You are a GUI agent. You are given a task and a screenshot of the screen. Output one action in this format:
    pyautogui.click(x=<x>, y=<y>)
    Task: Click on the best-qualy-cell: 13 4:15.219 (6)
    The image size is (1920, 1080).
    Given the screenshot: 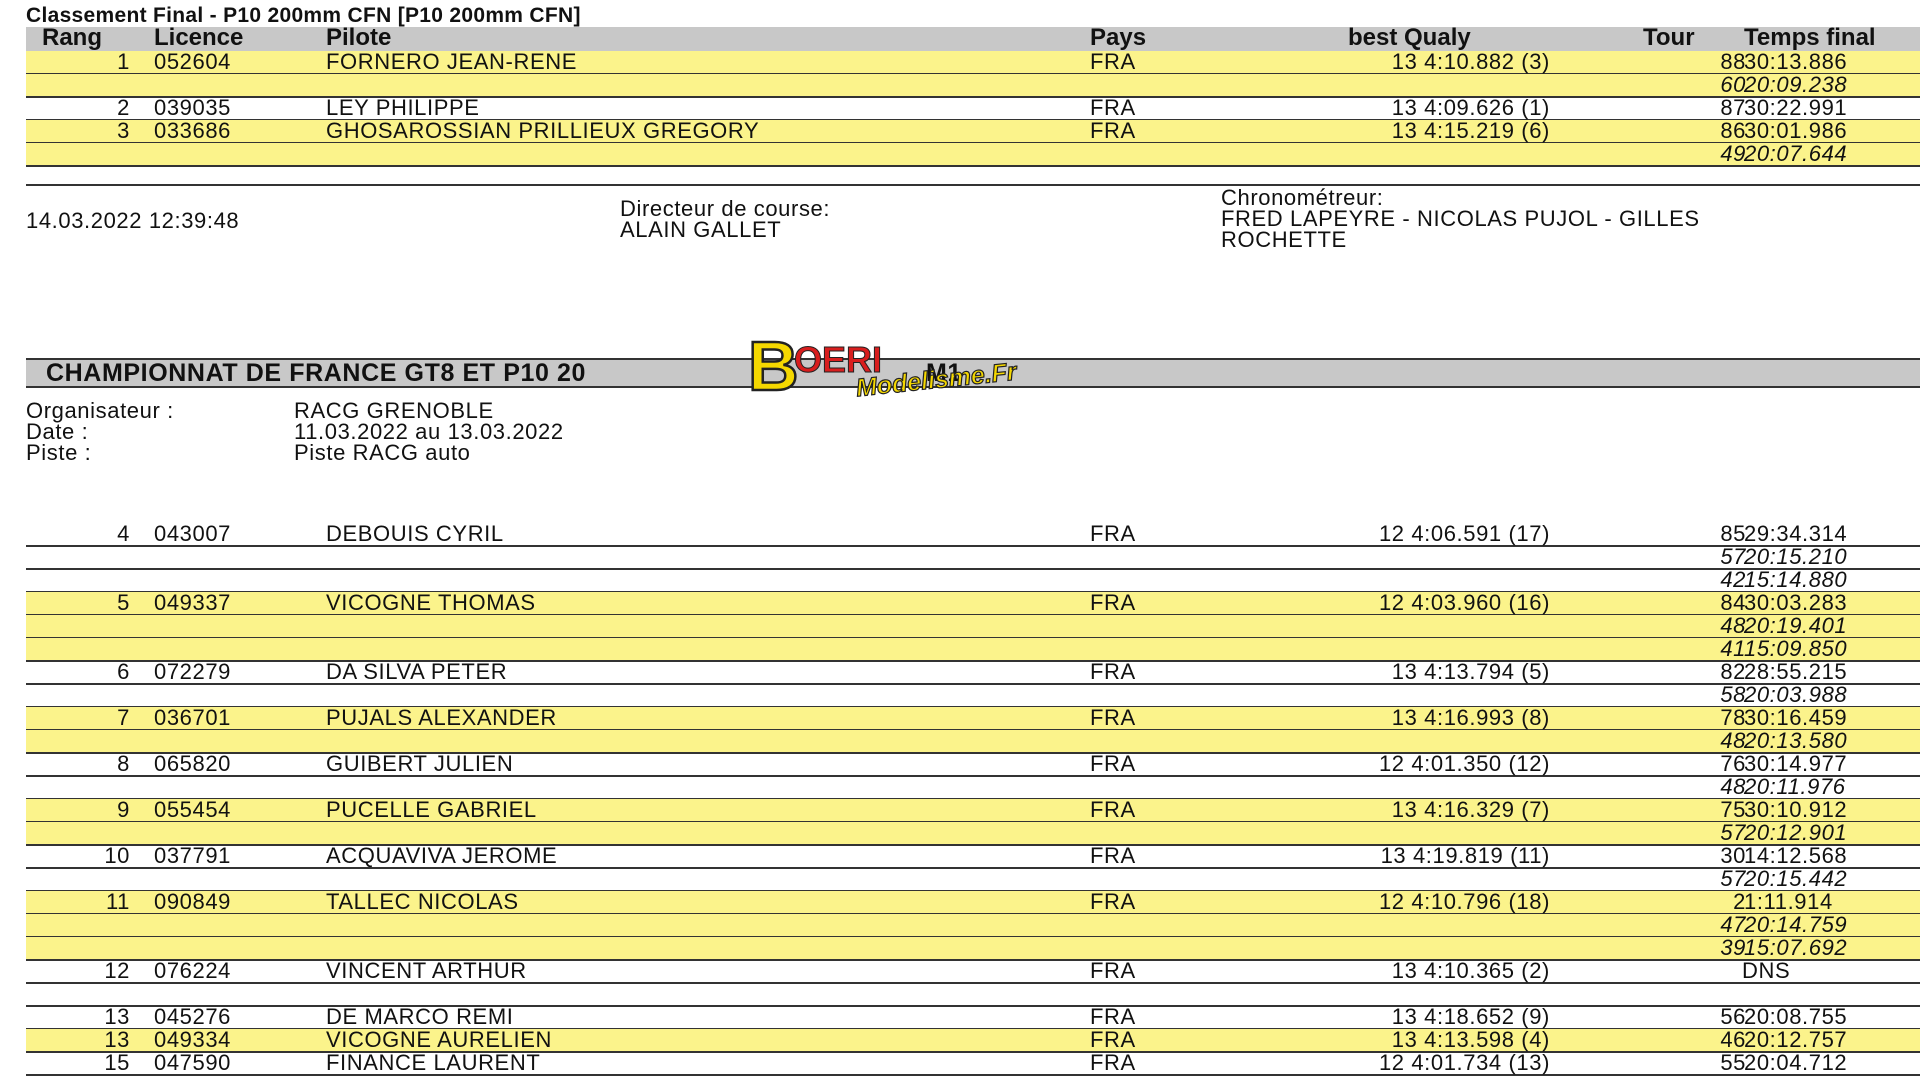 What is the action you would take?
    pyautogui.click(x=1470, y=130)
    